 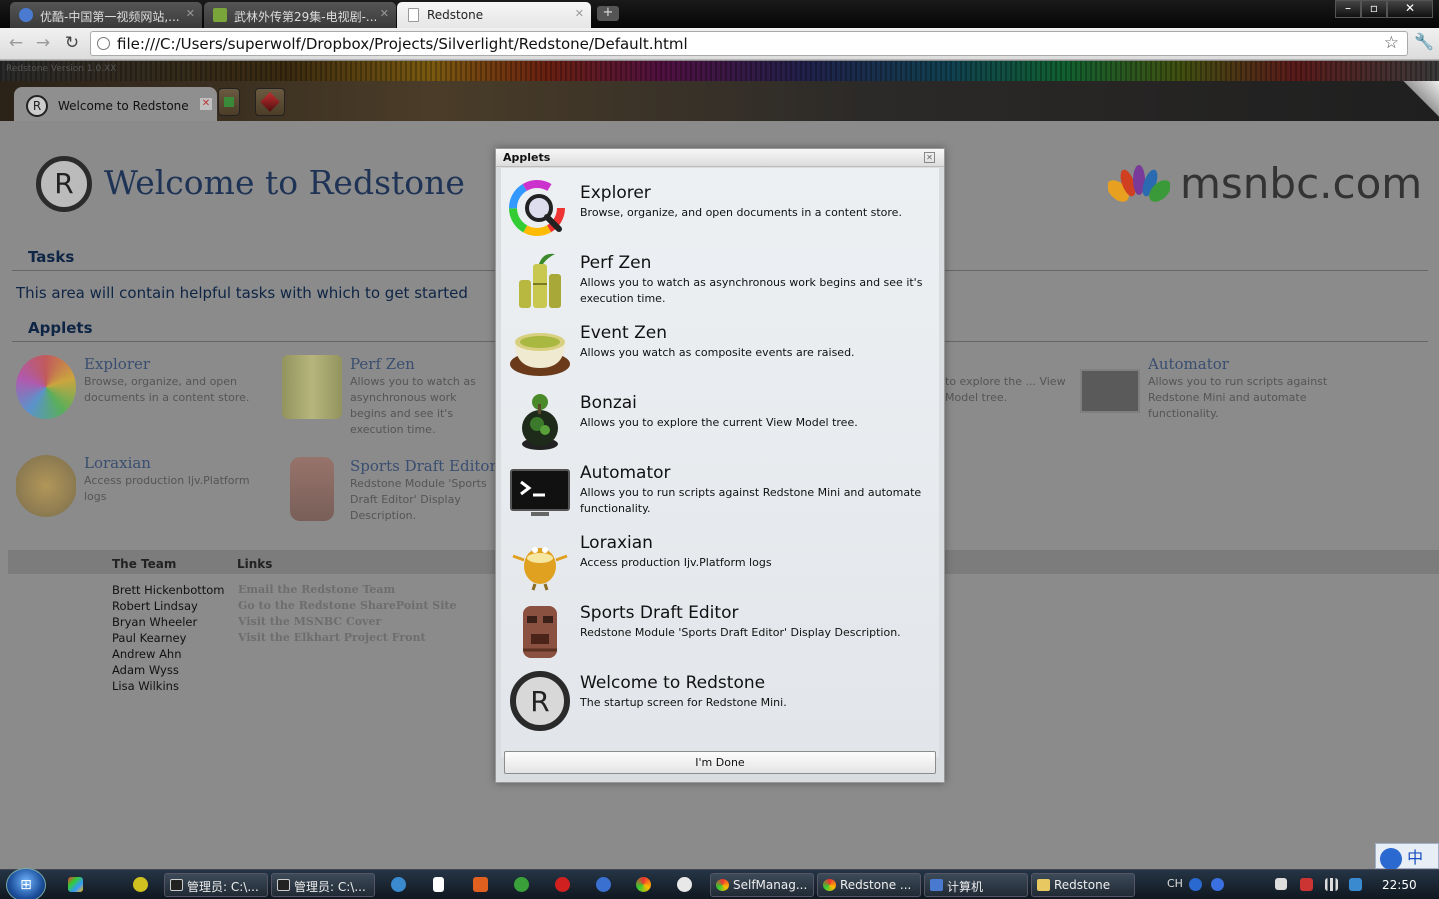 What do you see at coordinates (312, 489) in the screenshot?
I see `tiki-icon` at bounding box center [312, 489].